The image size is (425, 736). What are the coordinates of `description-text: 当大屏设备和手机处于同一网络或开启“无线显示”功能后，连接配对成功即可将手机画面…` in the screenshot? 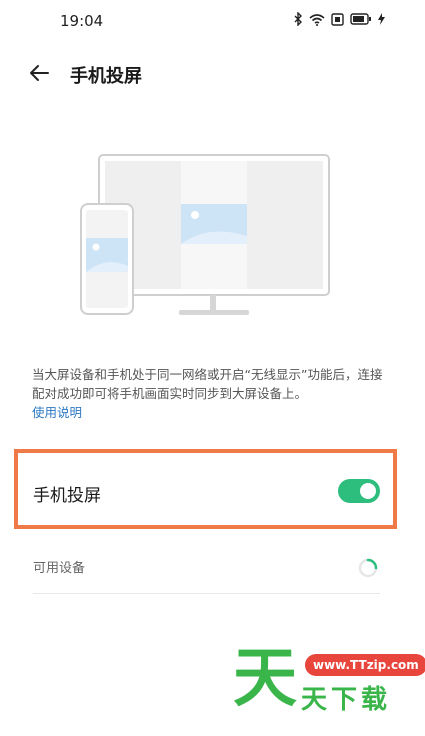 It's located at (207, 384).